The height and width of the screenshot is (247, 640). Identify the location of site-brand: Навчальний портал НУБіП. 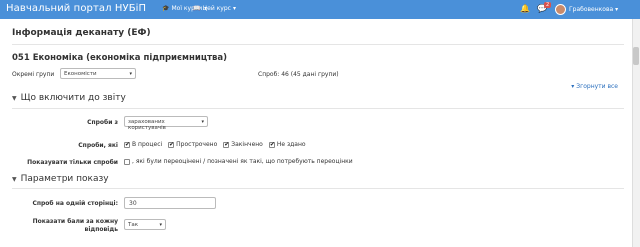
(76, 8).